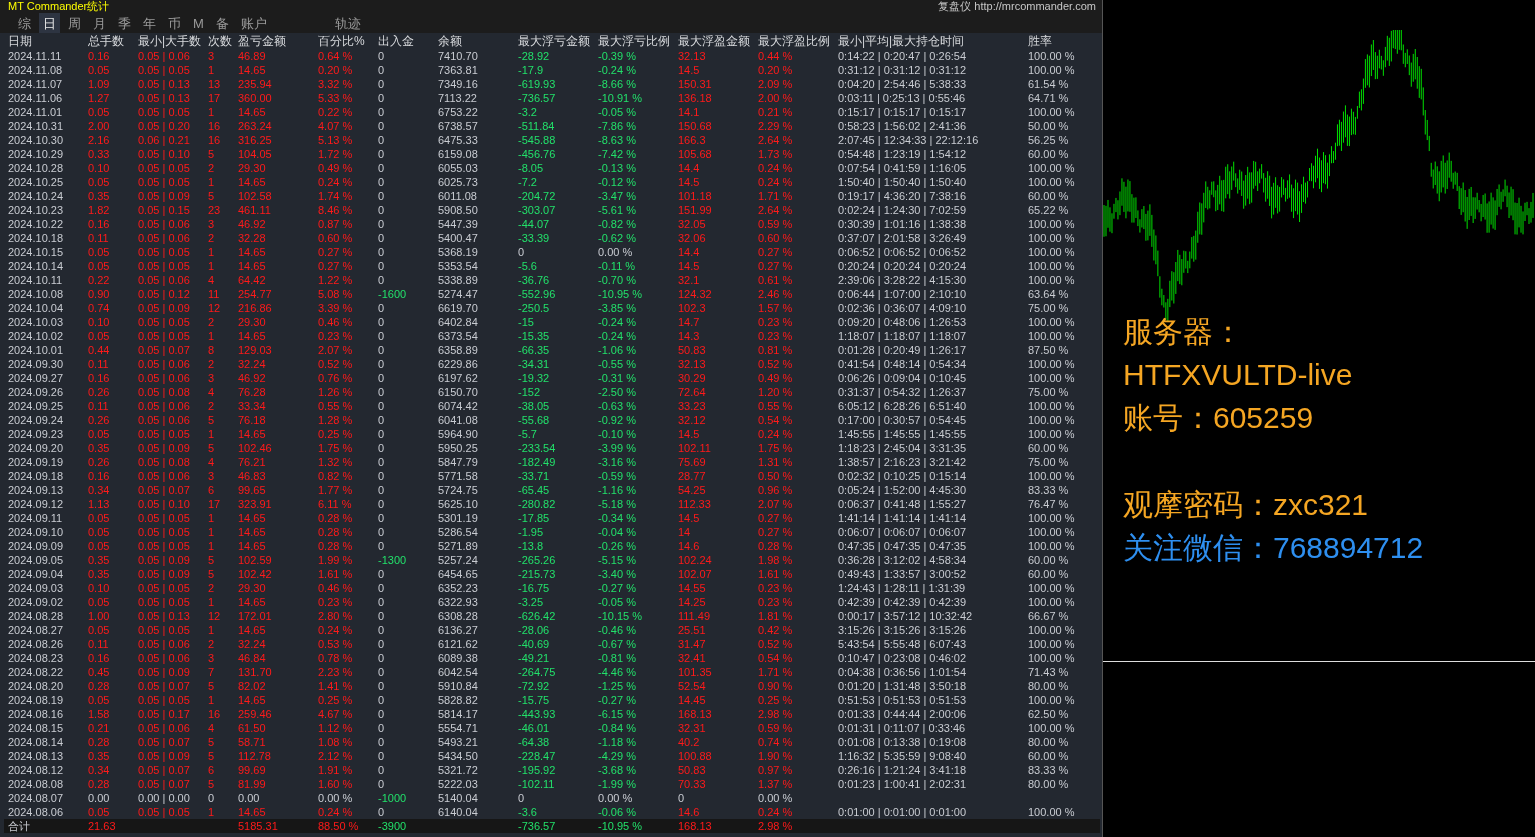 This screenshot has width=1535, height=837. What do you see at coordinates (255, 504) in the screenshot?
I see `table-cell-text: 323.91` at bounding box center [255, 504].